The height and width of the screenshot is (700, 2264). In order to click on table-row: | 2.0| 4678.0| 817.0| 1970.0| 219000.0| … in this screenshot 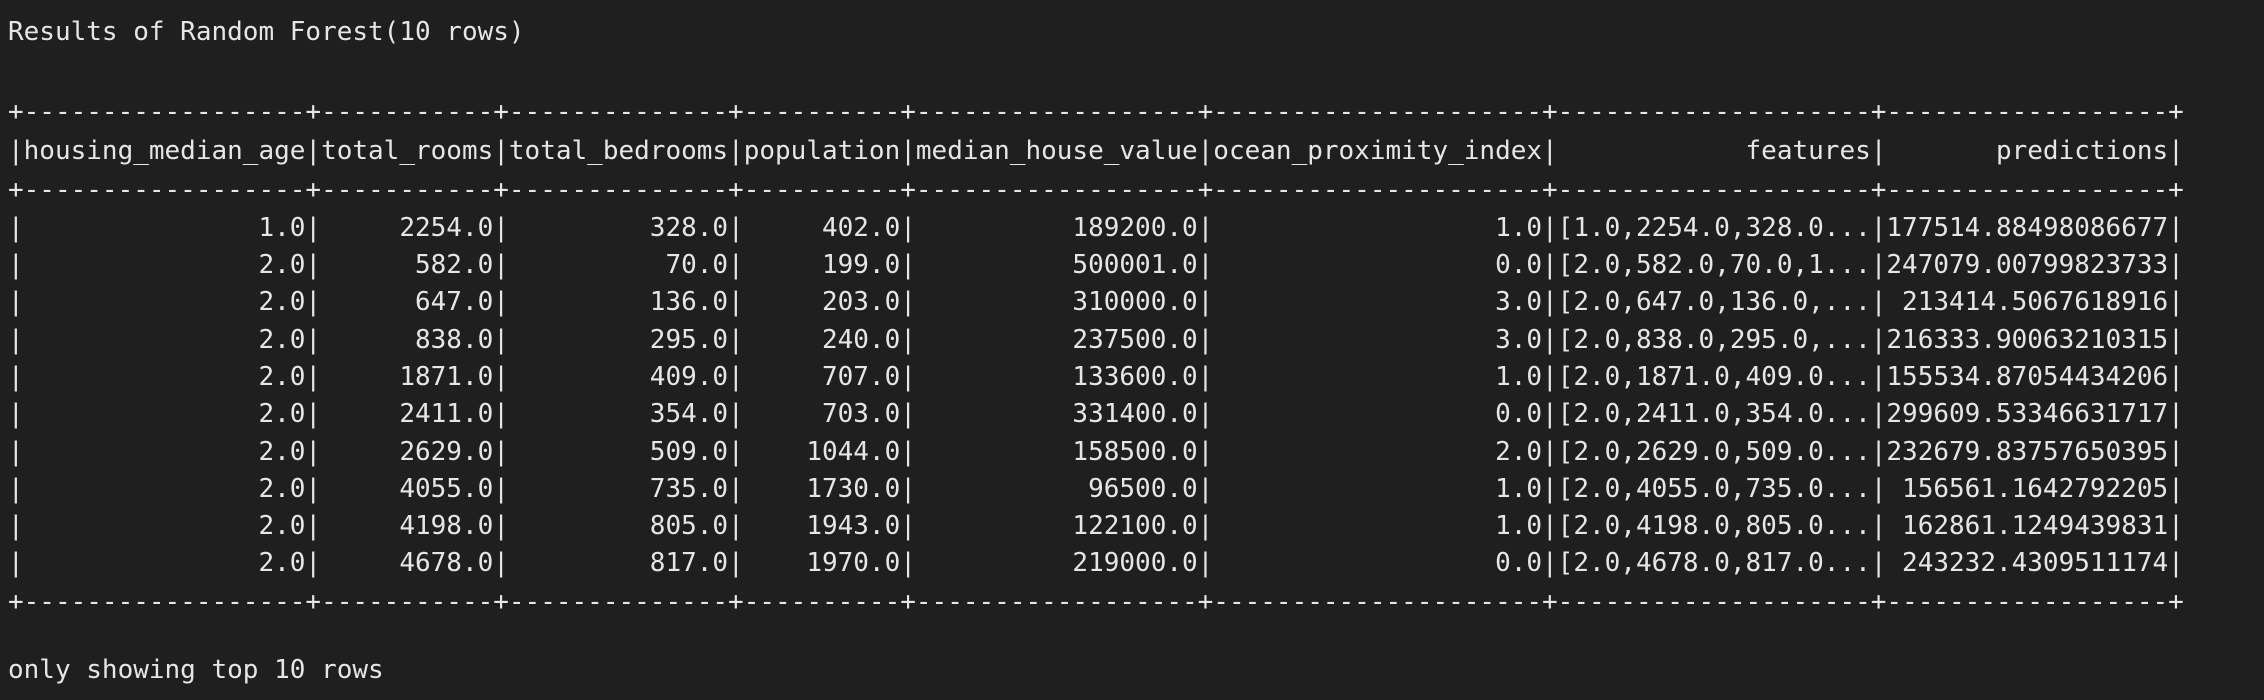, I will do `click(1096, 563)`.